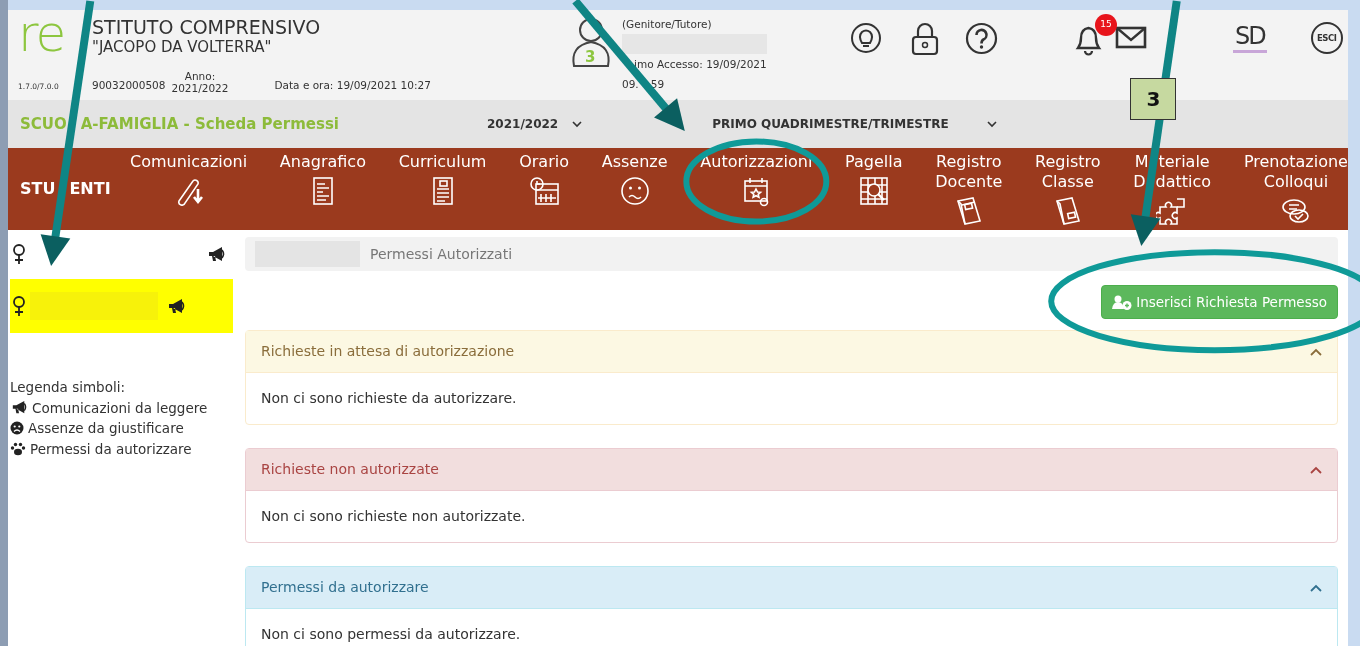 This screenshot has height=646, width=1360. What do you see at coordinates (657, 84) in the screenshot?
I see `last-access-time: 59` at bounding box center [657, 84].